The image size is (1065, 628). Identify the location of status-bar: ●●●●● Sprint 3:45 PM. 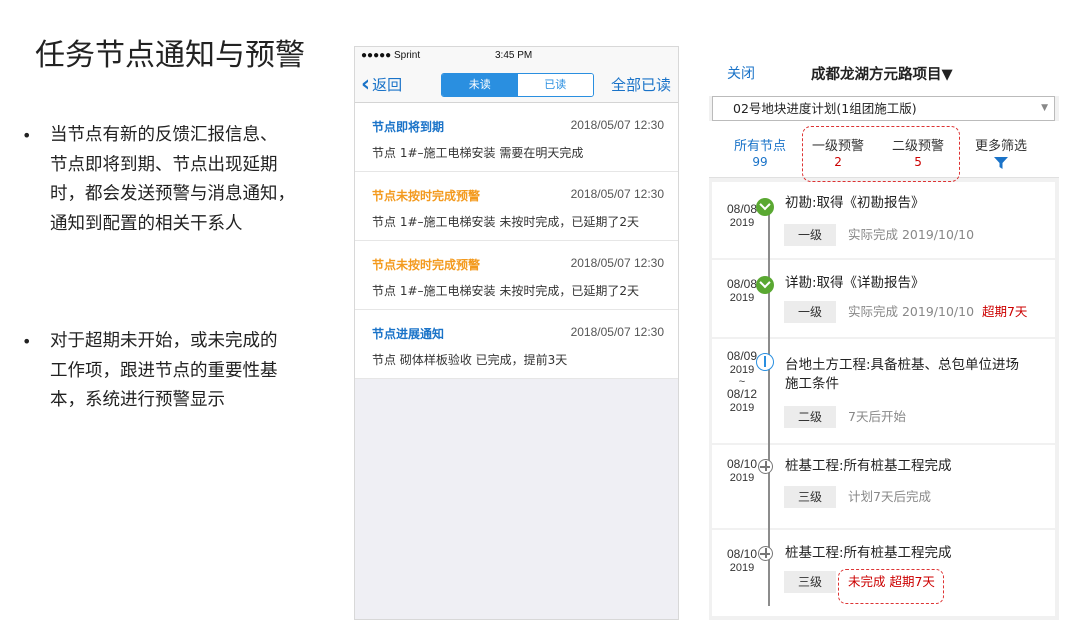
(516, 56).